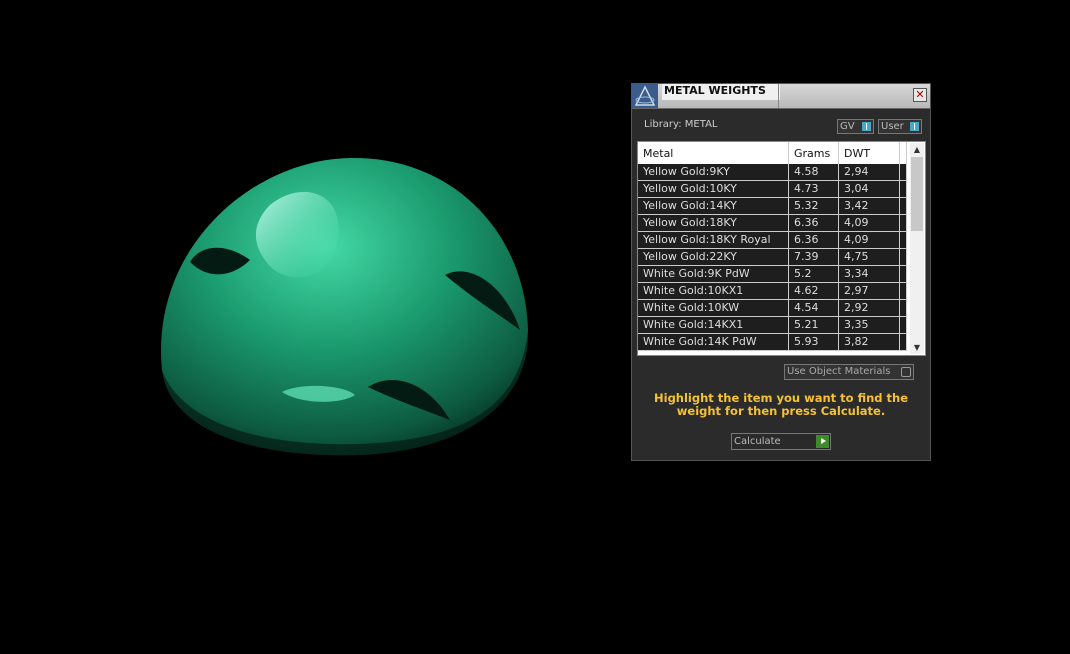 Image resolution: width=1070 pixels, height=654 pixels. What do you see at coordinates (892, 126) in the screenshot?
I see `user-toggle-label: User` at bounding box center [892, 126].